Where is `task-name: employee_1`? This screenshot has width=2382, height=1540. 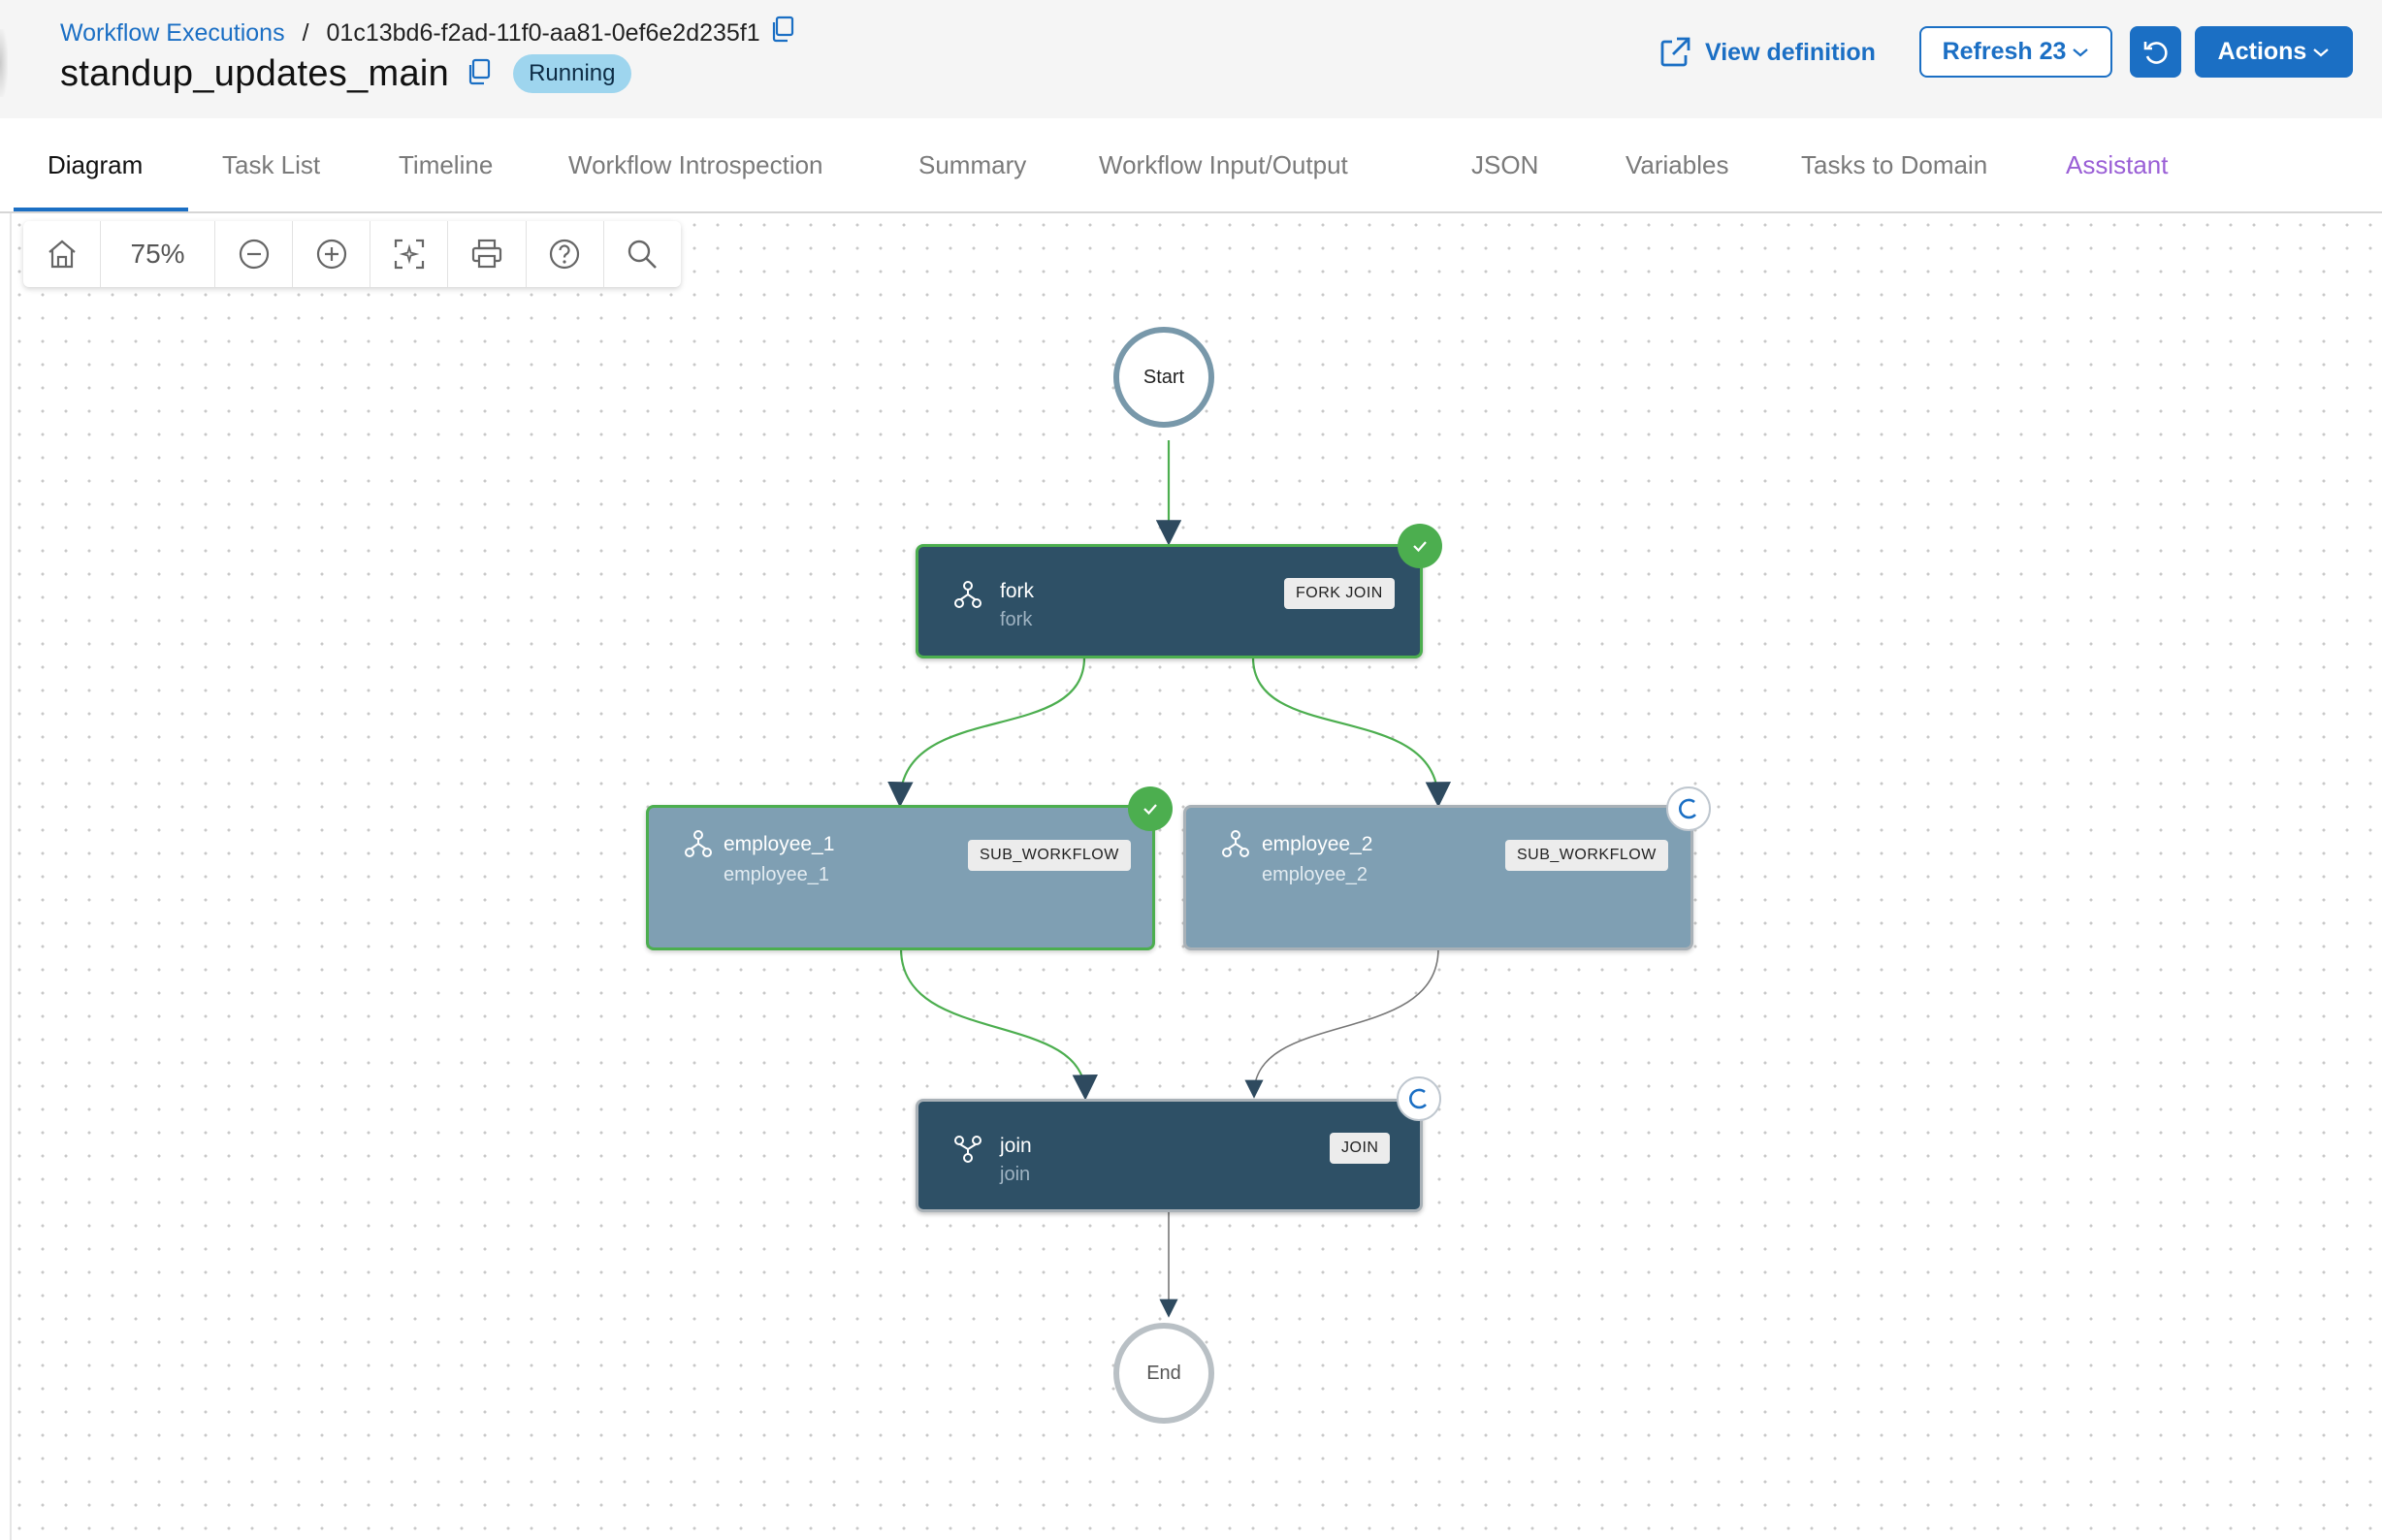
task-name: employee_1 is located at coordinates (779, 844).